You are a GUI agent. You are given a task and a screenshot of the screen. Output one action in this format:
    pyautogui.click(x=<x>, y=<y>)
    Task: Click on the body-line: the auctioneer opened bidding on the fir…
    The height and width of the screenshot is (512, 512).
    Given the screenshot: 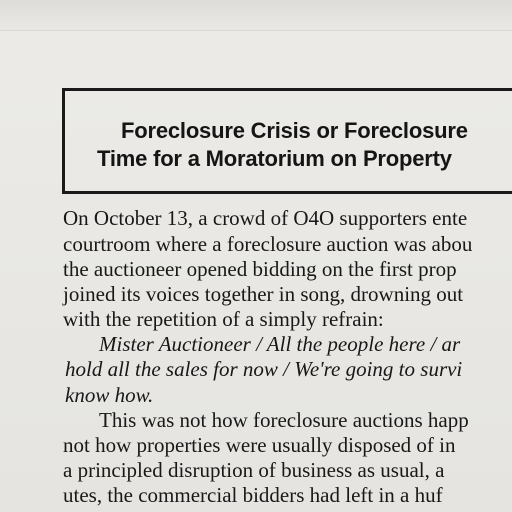 What is the action you would take?
    pyautogui.click(x=260, y=269)
    